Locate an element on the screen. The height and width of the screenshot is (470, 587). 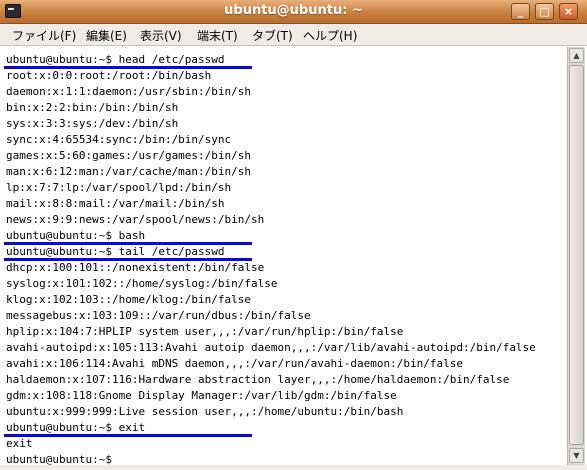
minimize-button: _ is located at coordinates (520, 11).